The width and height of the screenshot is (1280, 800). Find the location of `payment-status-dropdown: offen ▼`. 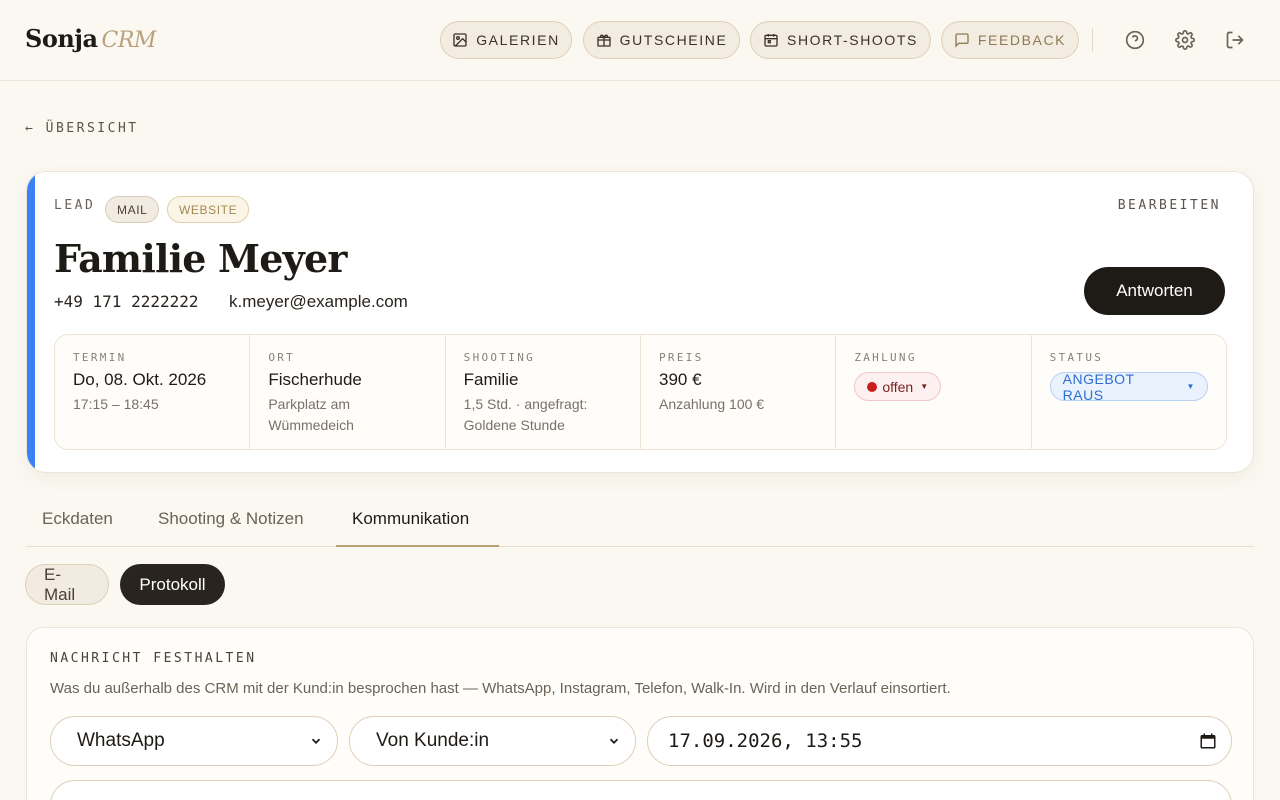

payment-status-dropdown: offen ▼ is located at coordinates (898, 386).